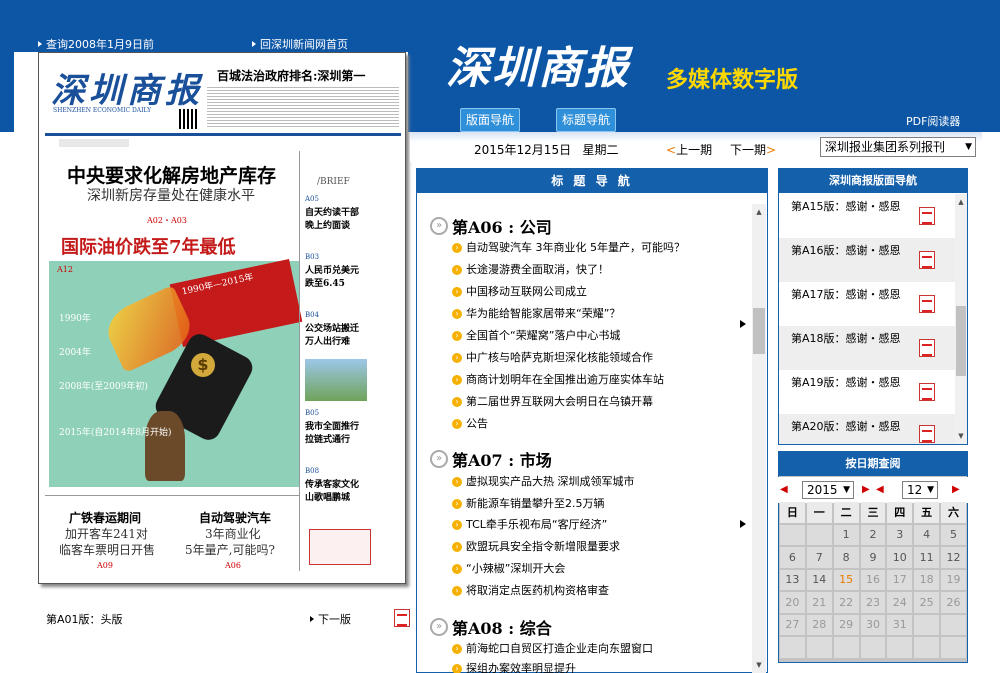 The width and height of the screenshot is (1000, 673). I want to click on article-link: › 前海蛇口自贸区打造企业走向东盟窗口, so click(552, 648).